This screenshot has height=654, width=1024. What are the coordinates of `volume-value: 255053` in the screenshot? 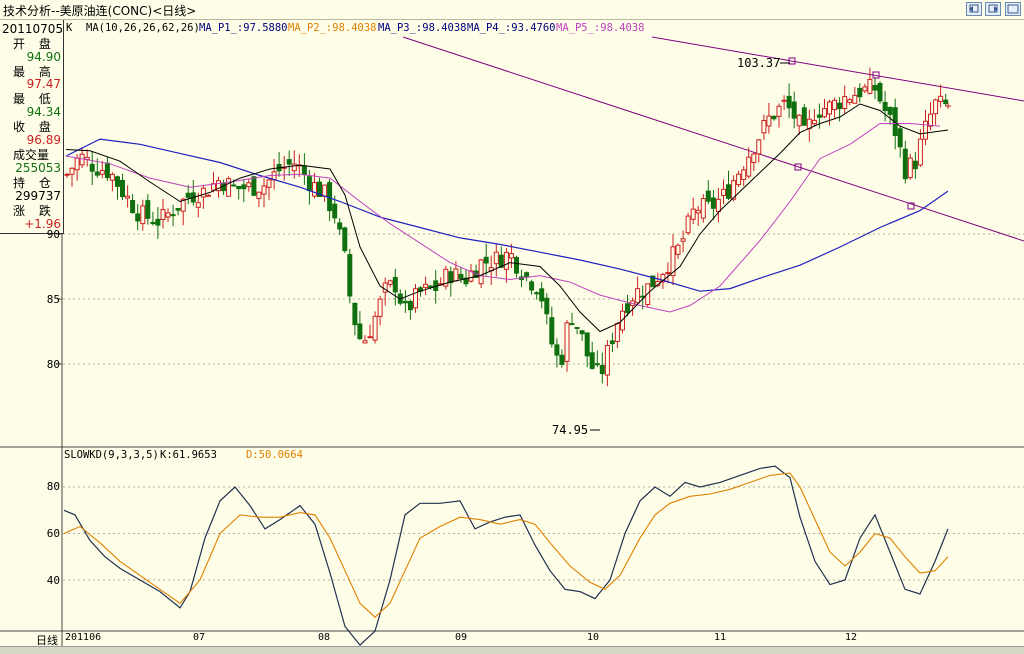 It's located at (38, 168).